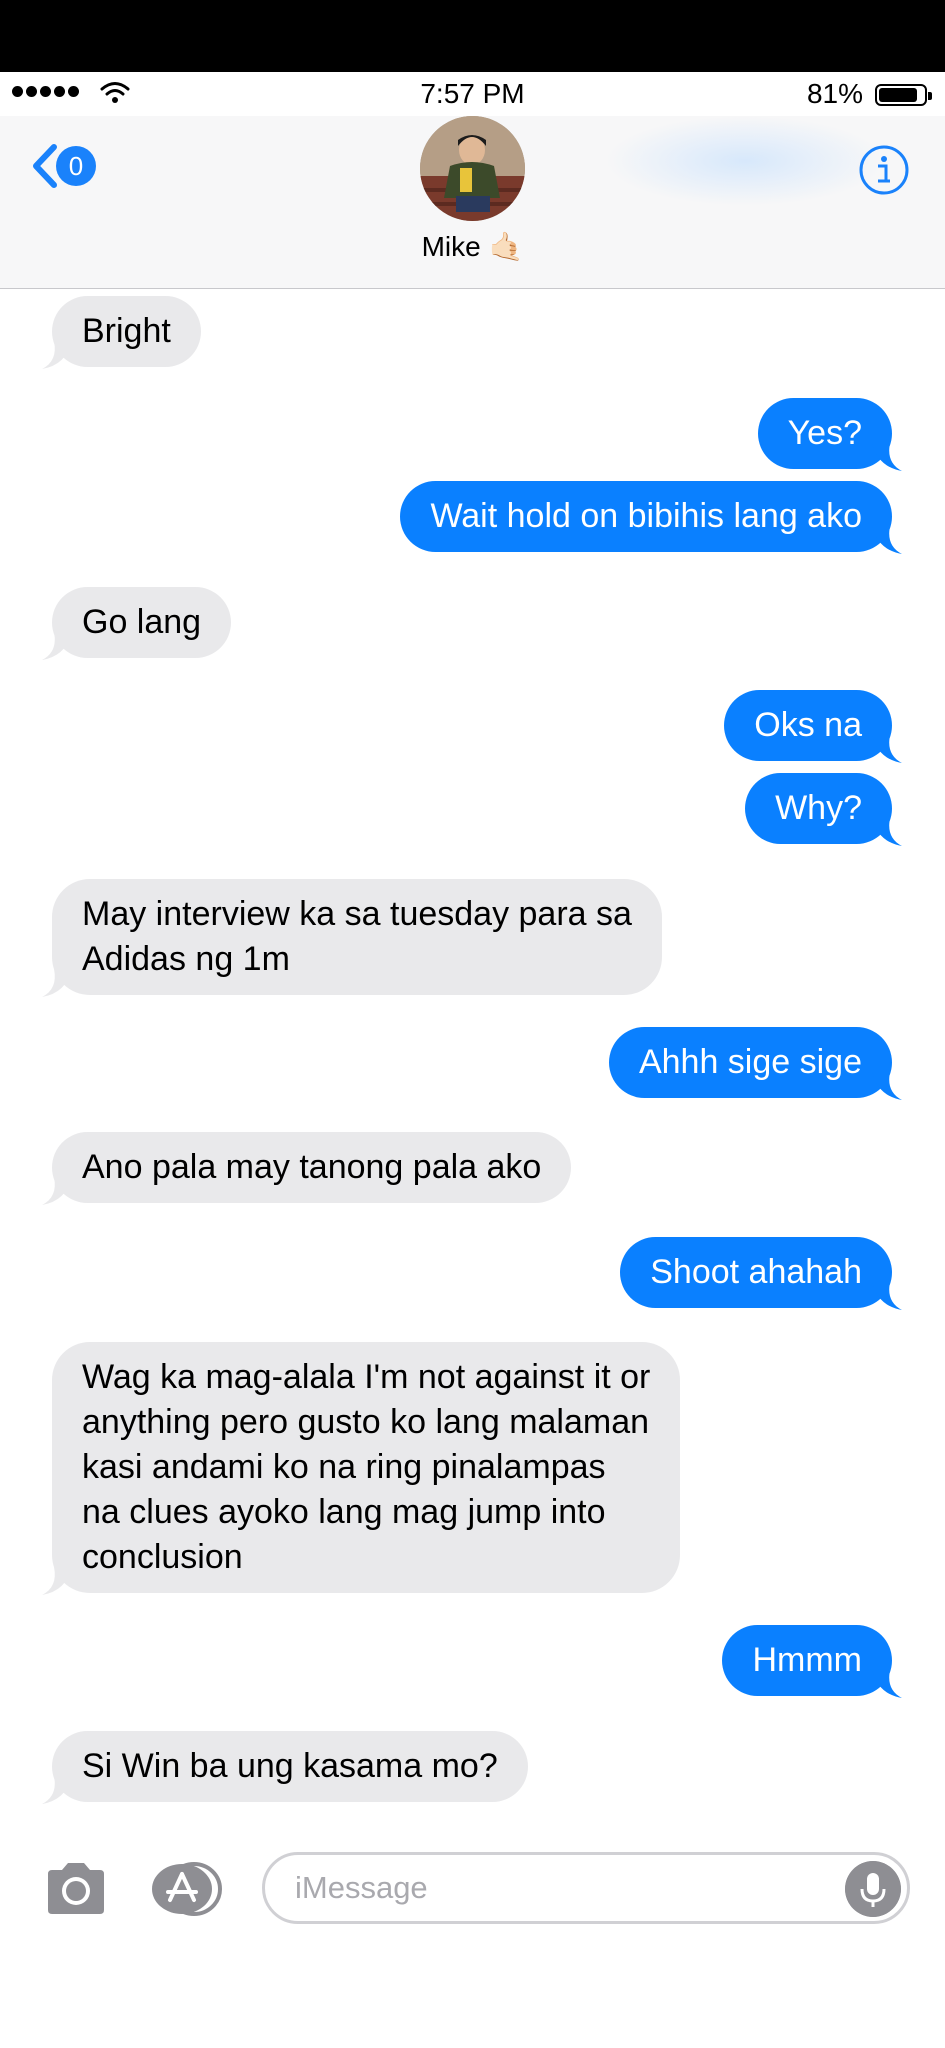  I want to click on contact-name: Mike 🤙🏻, so click(472, 246).